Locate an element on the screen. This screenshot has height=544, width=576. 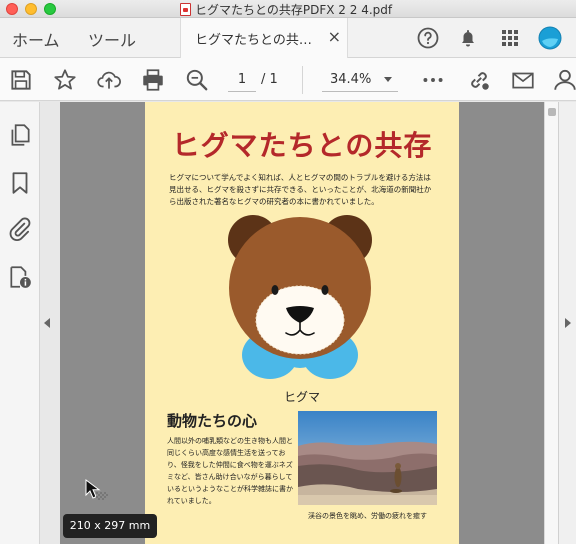
zoom-search-icon is located at coordinates (197, 80).